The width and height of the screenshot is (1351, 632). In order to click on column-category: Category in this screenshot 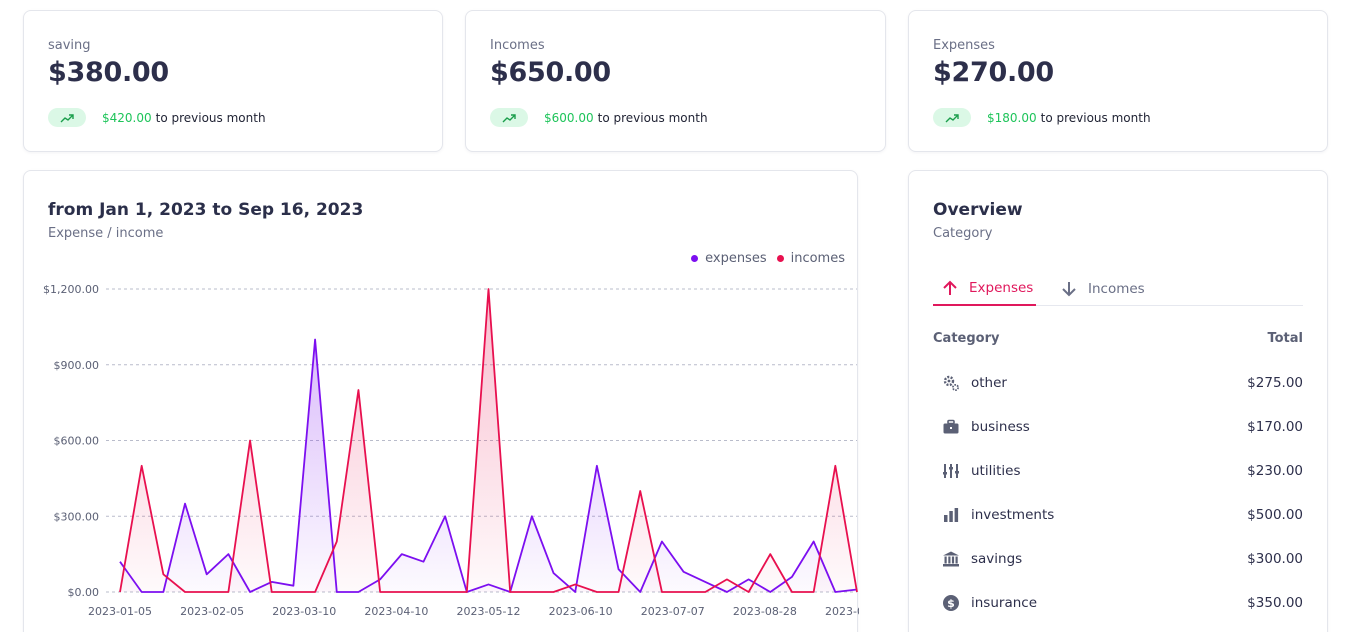, I will do `click(966, 338)`.